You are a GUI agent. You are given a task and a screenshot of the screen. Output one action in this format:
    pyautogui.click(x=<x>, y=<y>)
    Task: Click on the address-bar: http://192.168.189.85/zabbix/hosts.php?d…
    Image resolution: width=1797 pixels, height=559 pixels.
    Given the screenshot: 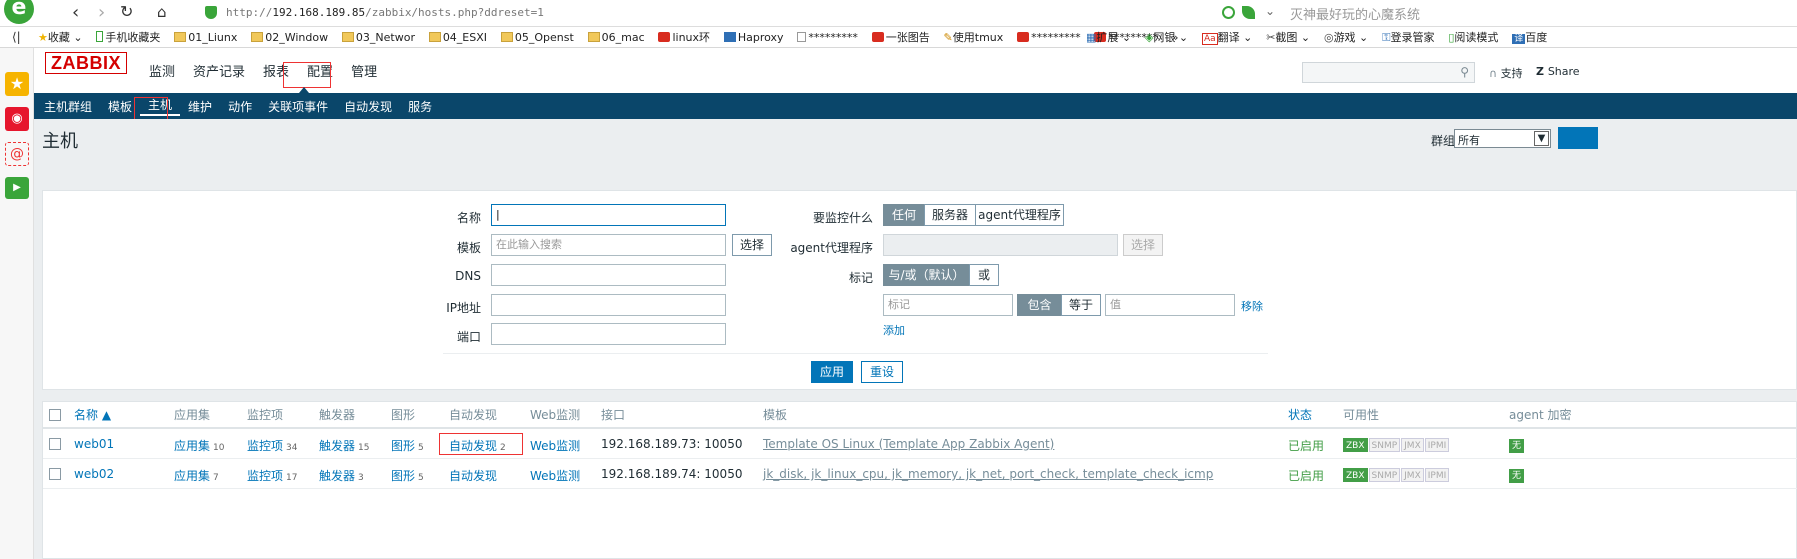 What is the action you would take?
    pyautogui.click(x=705, y=13)
    